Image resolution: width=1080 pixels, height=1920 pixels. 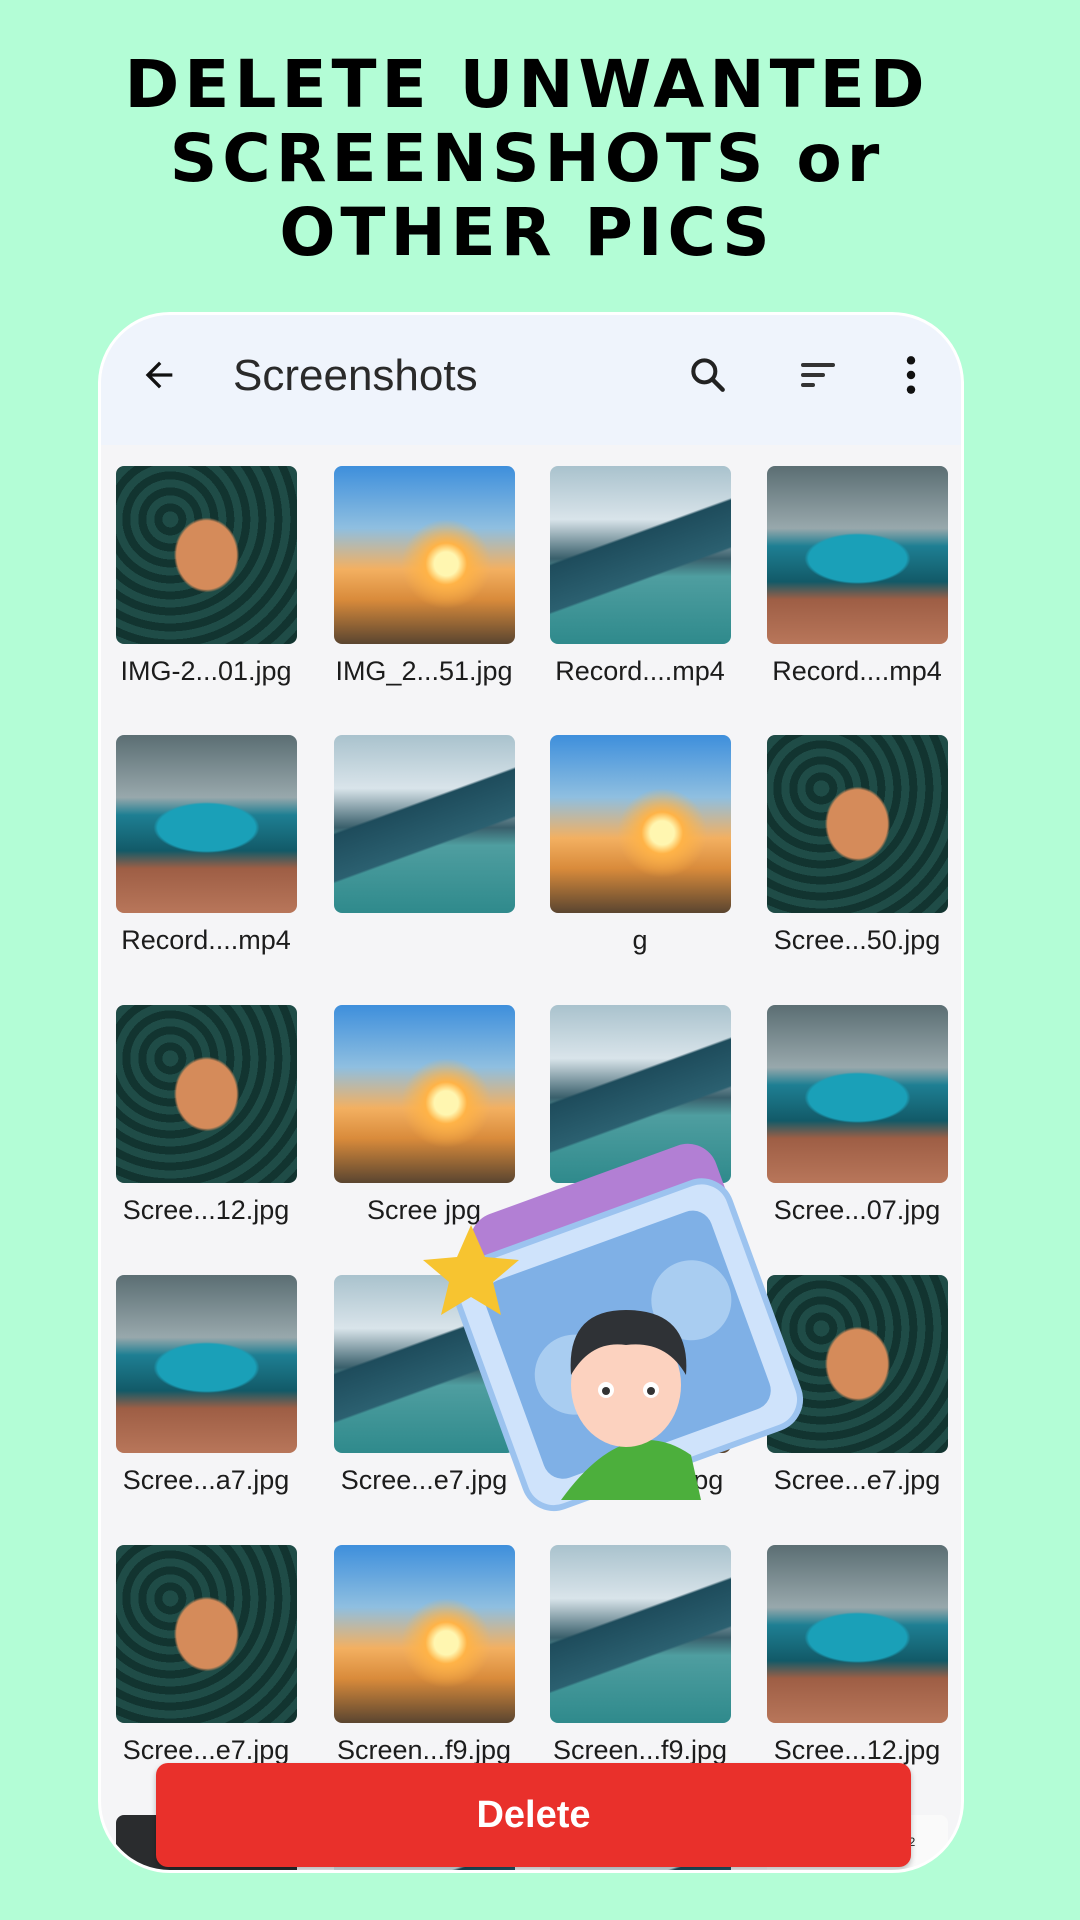 I want to click on arrow-back-icon, so click(x=159, y=375).